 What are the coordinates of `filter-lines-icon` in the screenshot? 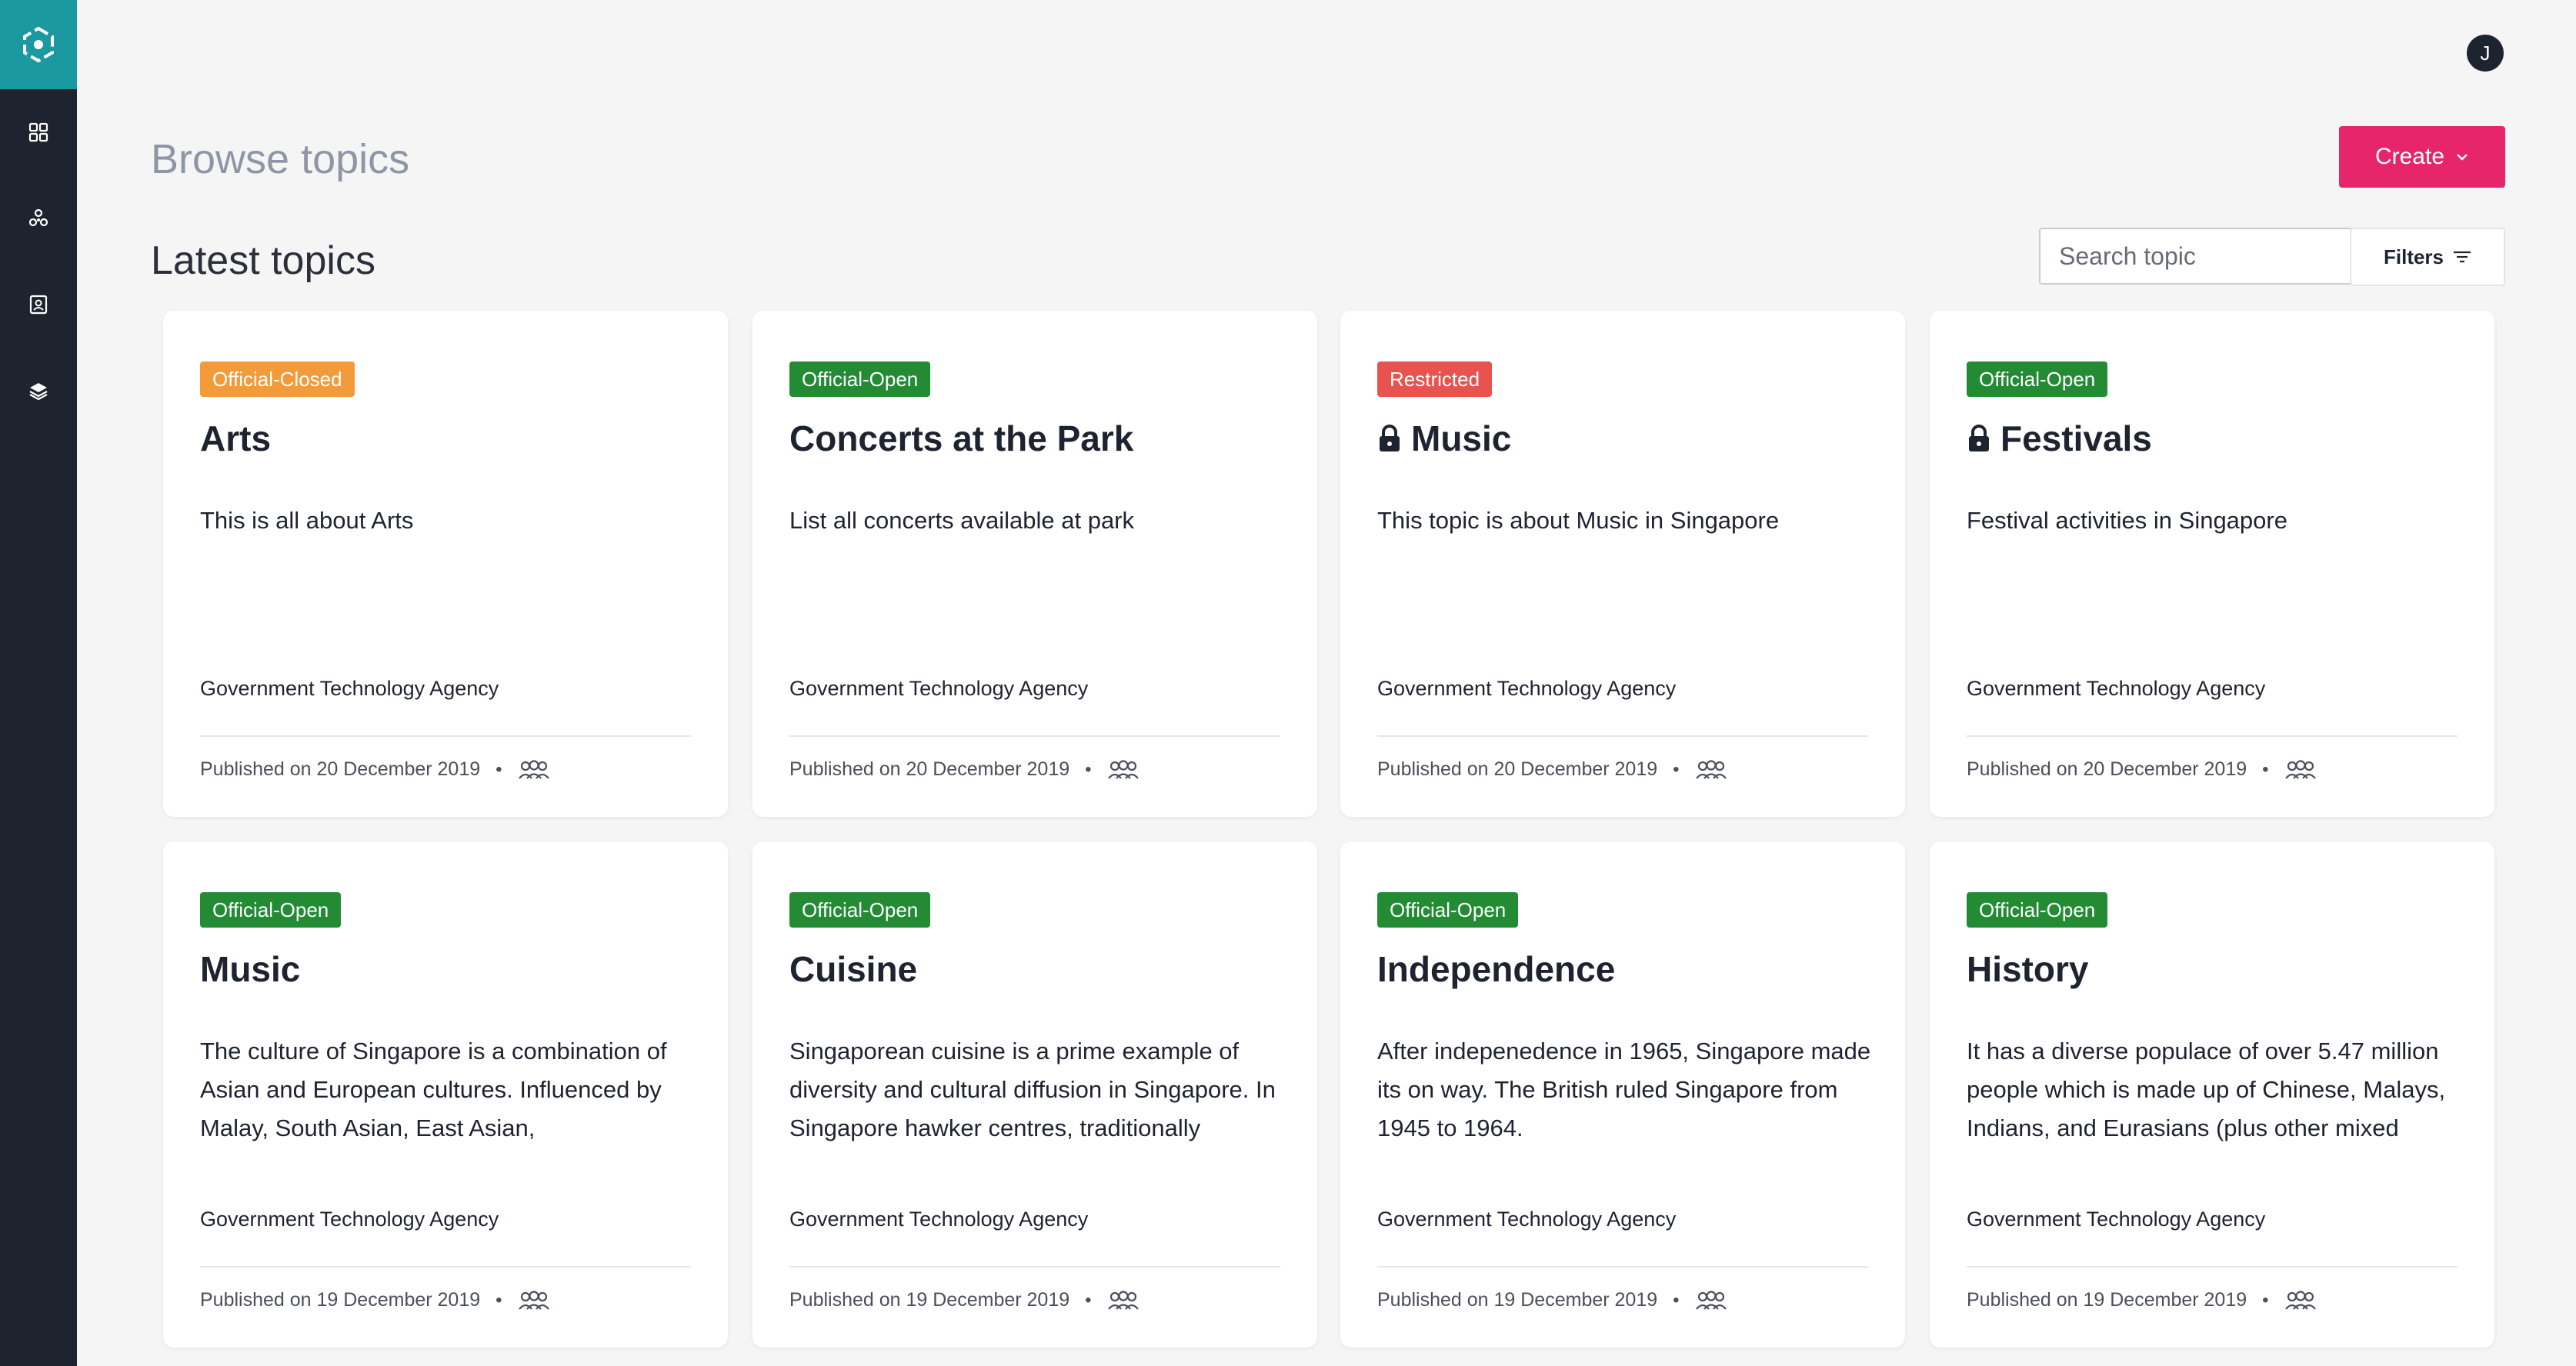 It's located at (2463, 257).